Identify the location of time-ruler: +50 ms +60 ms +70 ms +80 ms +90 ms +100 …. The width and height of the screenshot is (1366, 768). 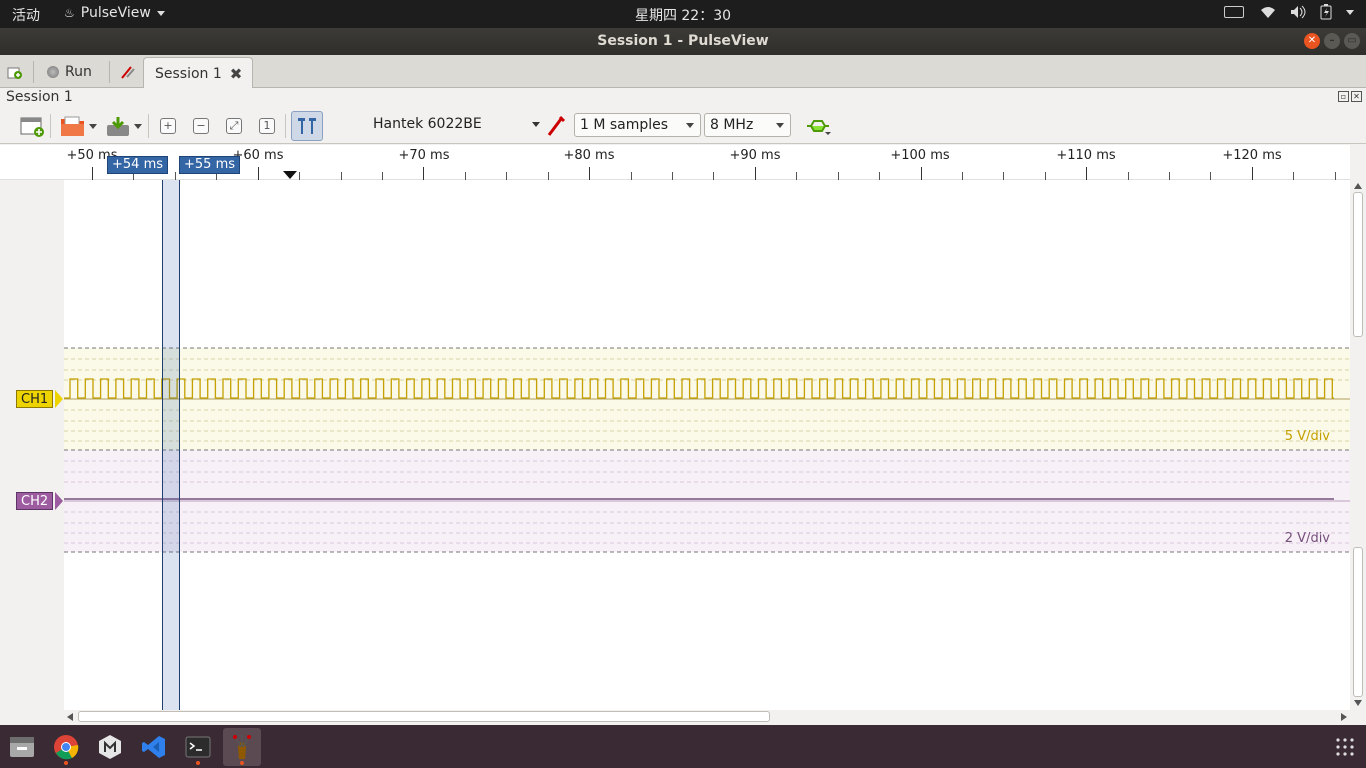
(675, 162).